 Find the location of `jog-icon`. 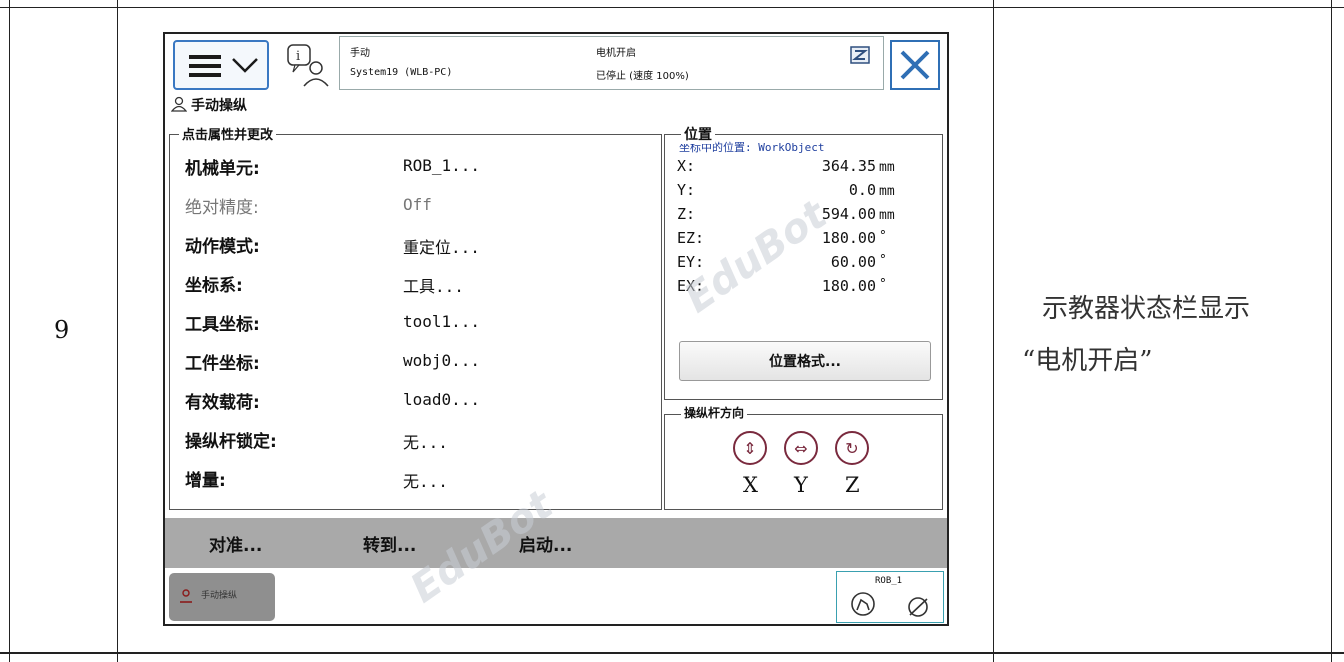

jog-icon is located at coordinates (186, 596).